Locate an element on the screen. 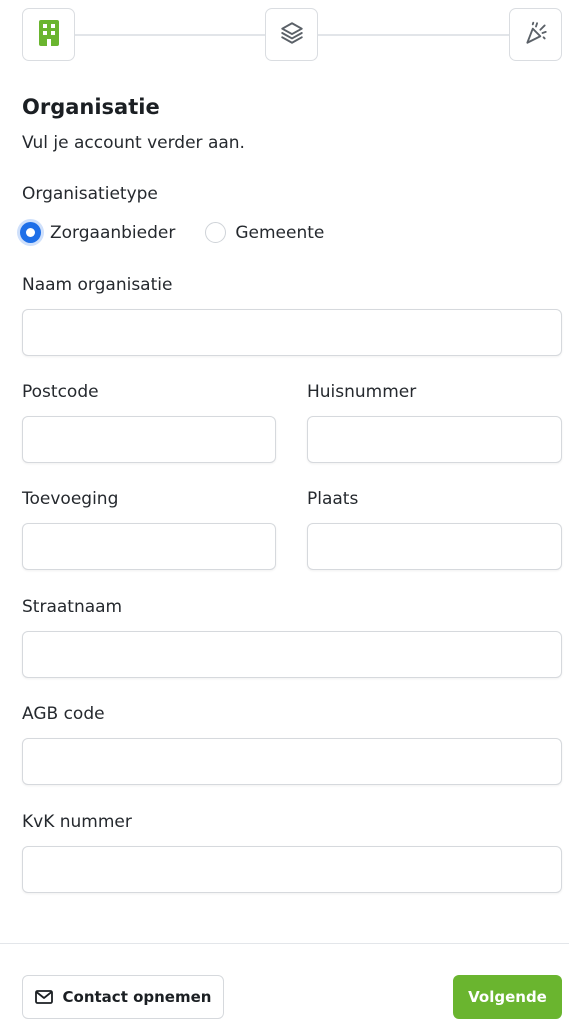  kvk-nummer-input is located at coordinates (292, 869).